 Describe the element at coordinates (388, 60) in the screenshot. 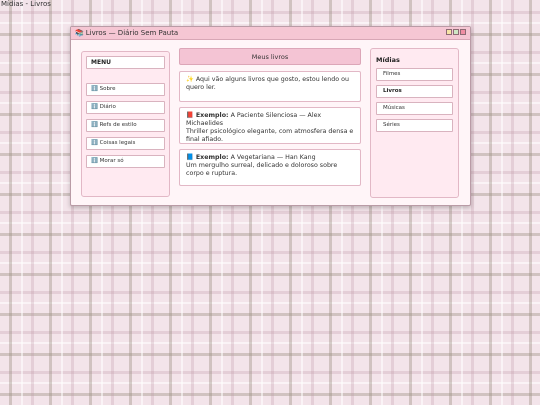

I see `media-title: Mídias` at that location.